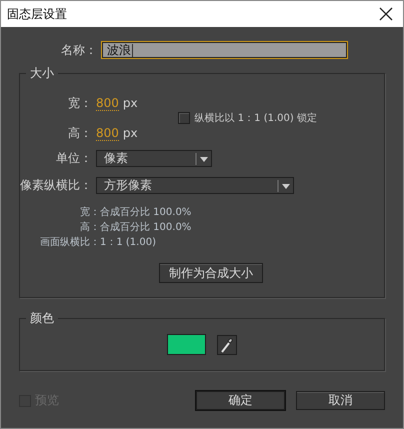  Describe the element at coordinates (69, 242) in the screenshot. I see `info-label: 画面纵横比：` at that location.